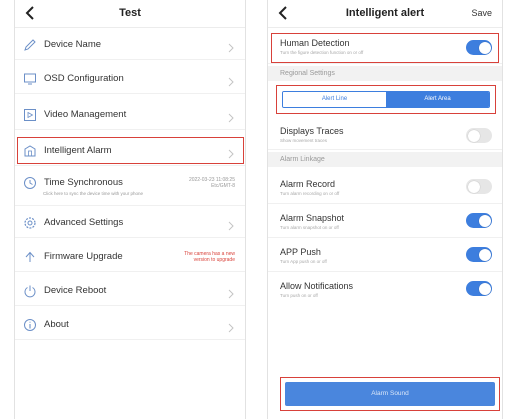 The height and width of the screenshot is (419, 505). Describe the element at coordinates (75, 290) in the screenshot. I see `menu-item-label: Device Reboot` at that location.